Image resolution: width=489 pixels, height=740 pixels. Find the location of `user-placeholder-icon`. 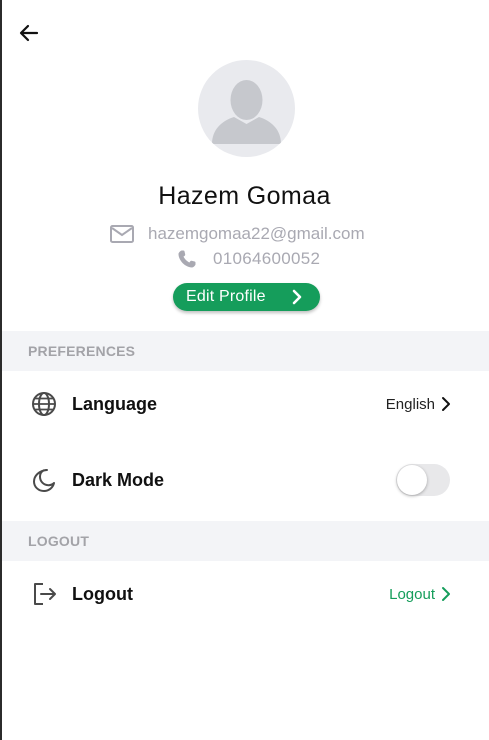

user-placeholder-icon is located at coordinates (246, 112).